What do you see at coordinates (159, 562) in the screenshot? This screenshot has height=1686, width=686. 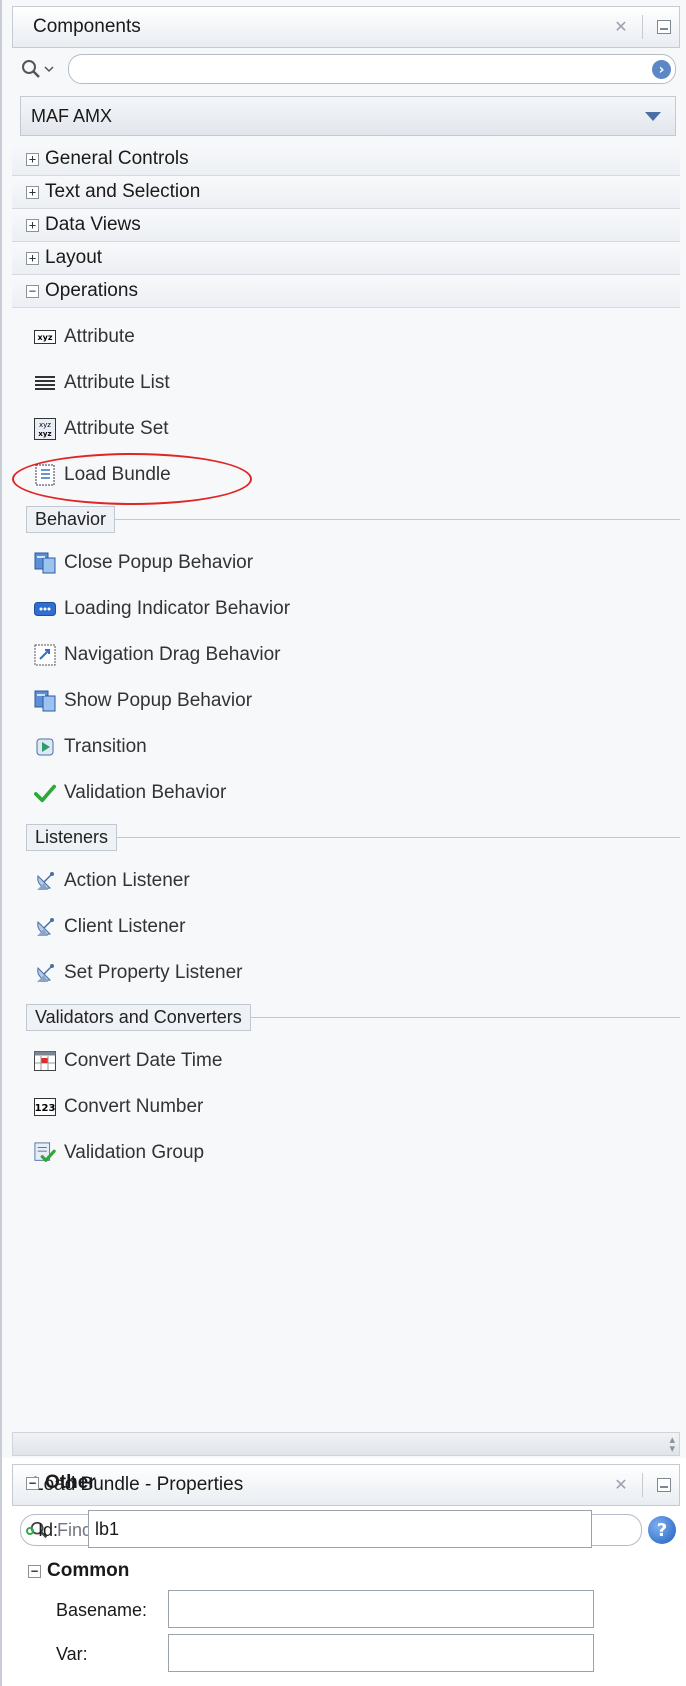 I see `component-label: Close Popup Behavior` at bounding box center [159, 562].